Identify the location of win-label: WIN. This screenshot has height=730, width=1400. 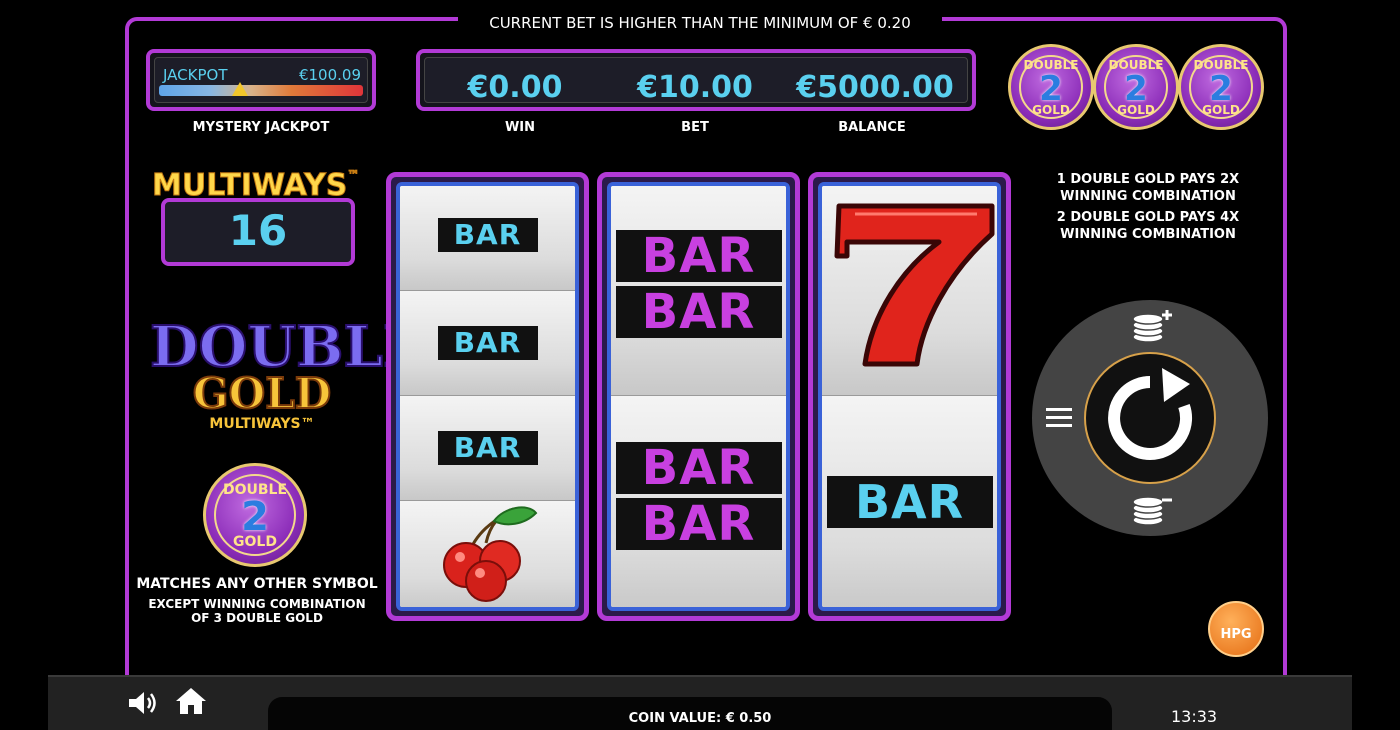
(520, 127).